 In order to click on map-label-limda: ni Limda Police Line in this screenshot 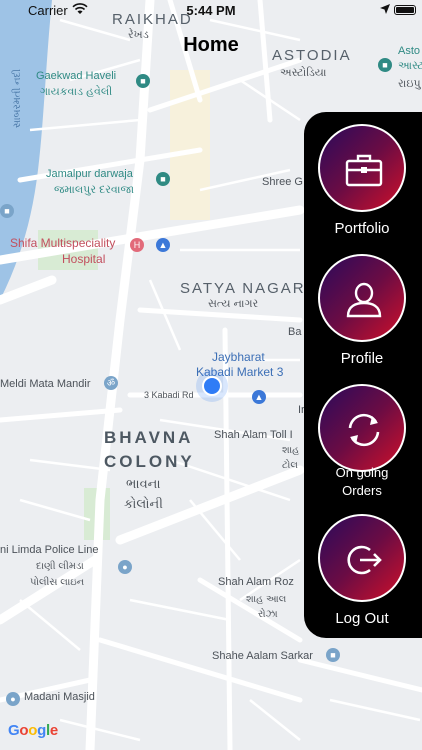, I will do `click(49, 550)`.